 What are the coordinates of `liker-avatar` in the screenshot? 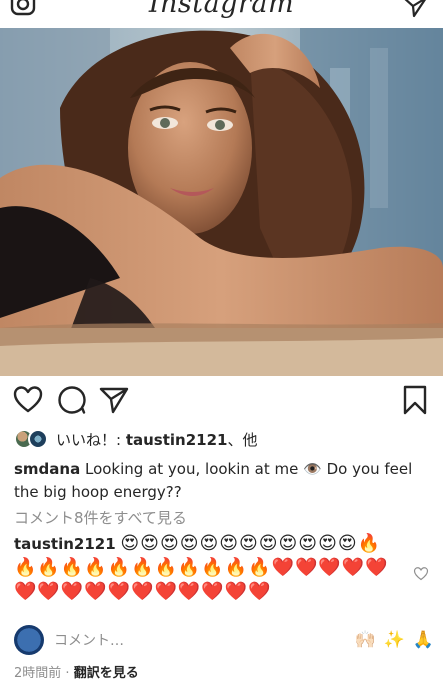 It's located at (38, 439).